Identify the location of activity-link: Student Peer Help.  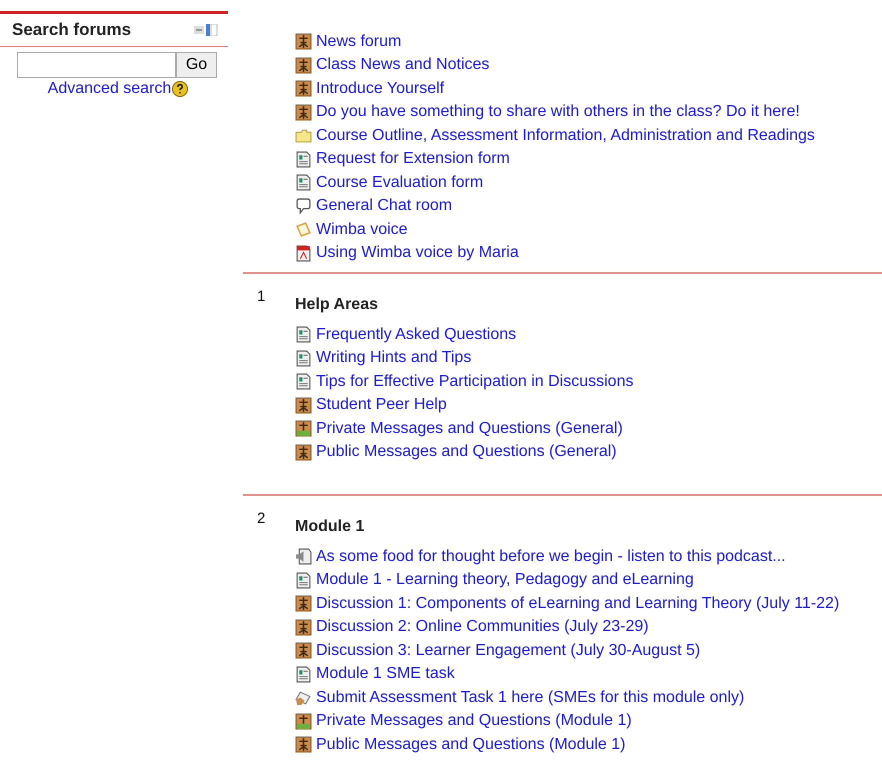
(381, 405).